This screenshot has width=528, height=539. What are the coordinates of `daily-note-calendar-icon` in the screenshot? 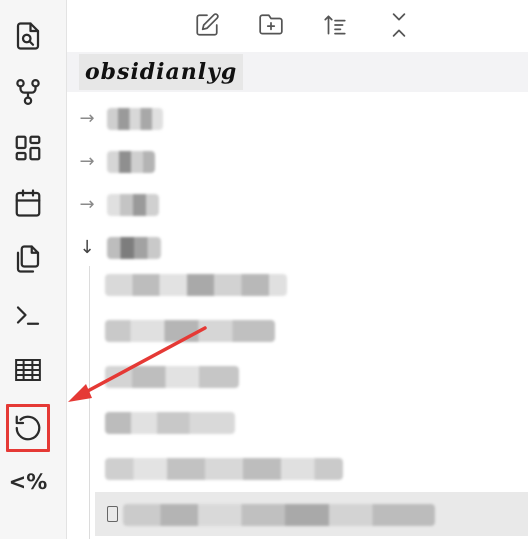 It's located at (28, 203).